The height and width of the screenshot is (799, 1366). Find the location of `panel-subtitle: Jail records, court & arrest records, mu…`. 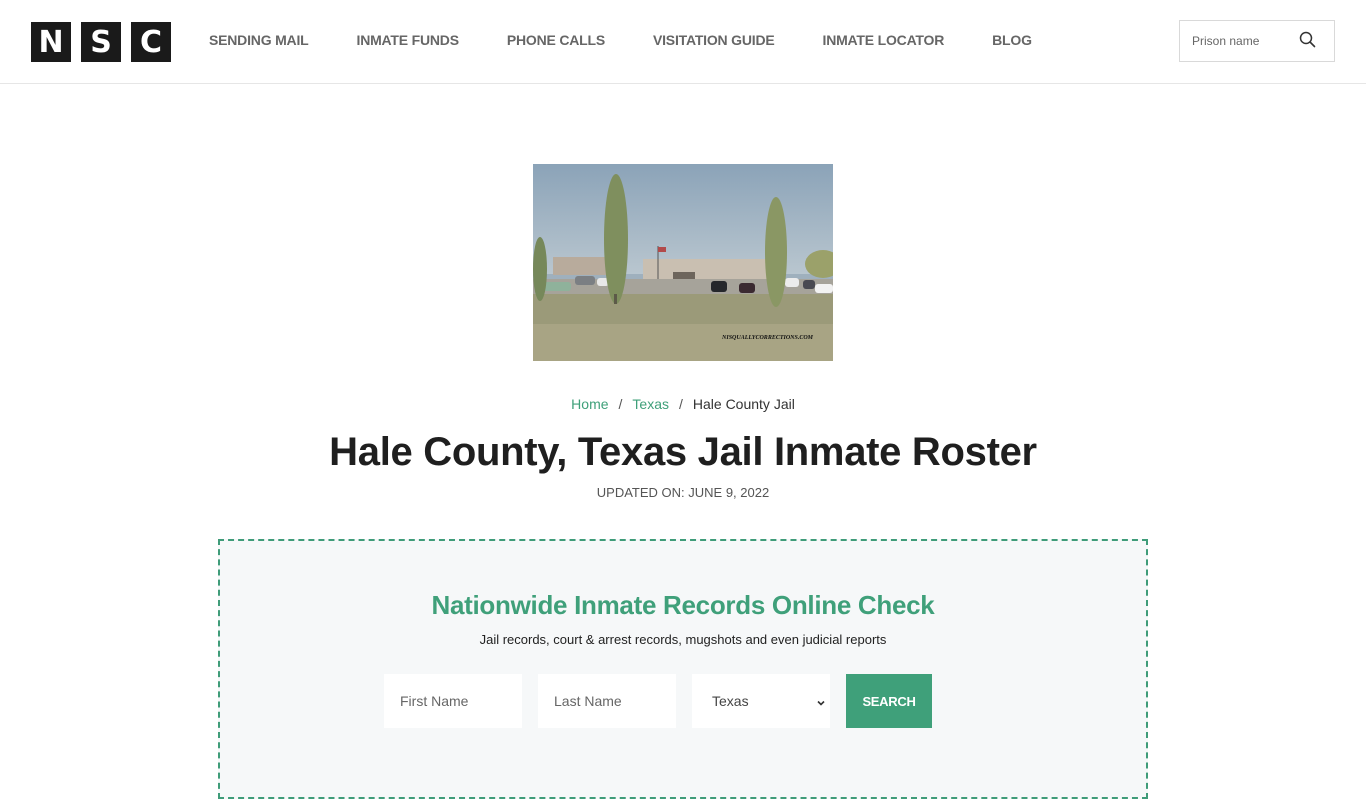

panel-subtitle: Jail records, court & arrest records, mu… is located at coordinates (683, 639).